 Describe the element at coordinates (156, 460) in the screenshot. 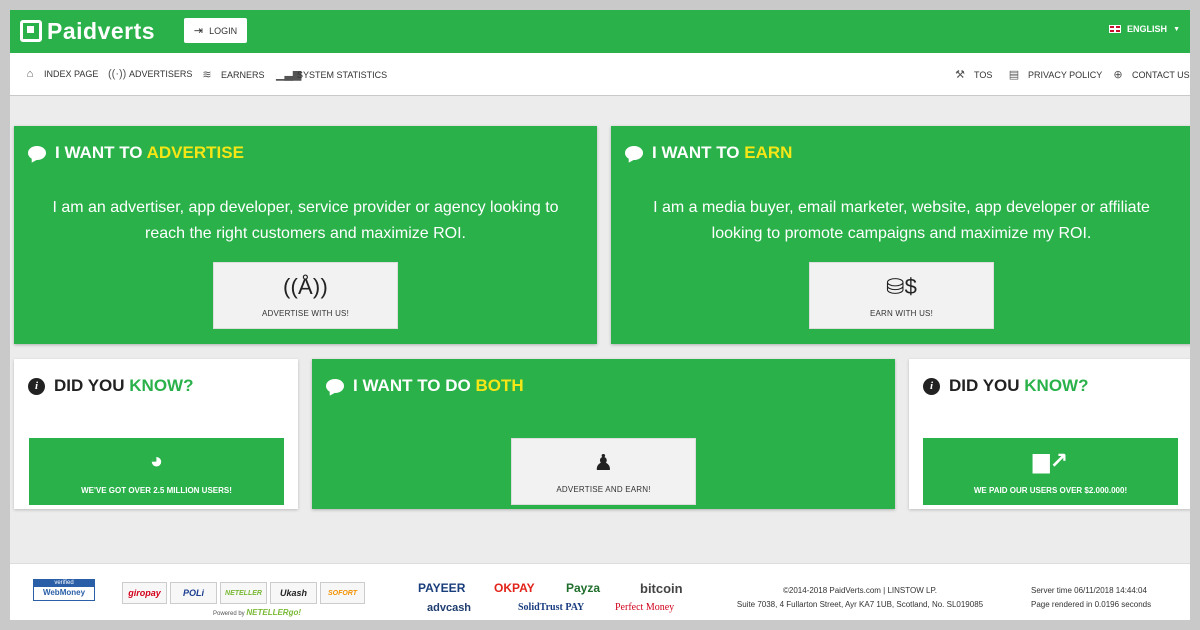

I see `pie-chart-icon: ◕` at that location.